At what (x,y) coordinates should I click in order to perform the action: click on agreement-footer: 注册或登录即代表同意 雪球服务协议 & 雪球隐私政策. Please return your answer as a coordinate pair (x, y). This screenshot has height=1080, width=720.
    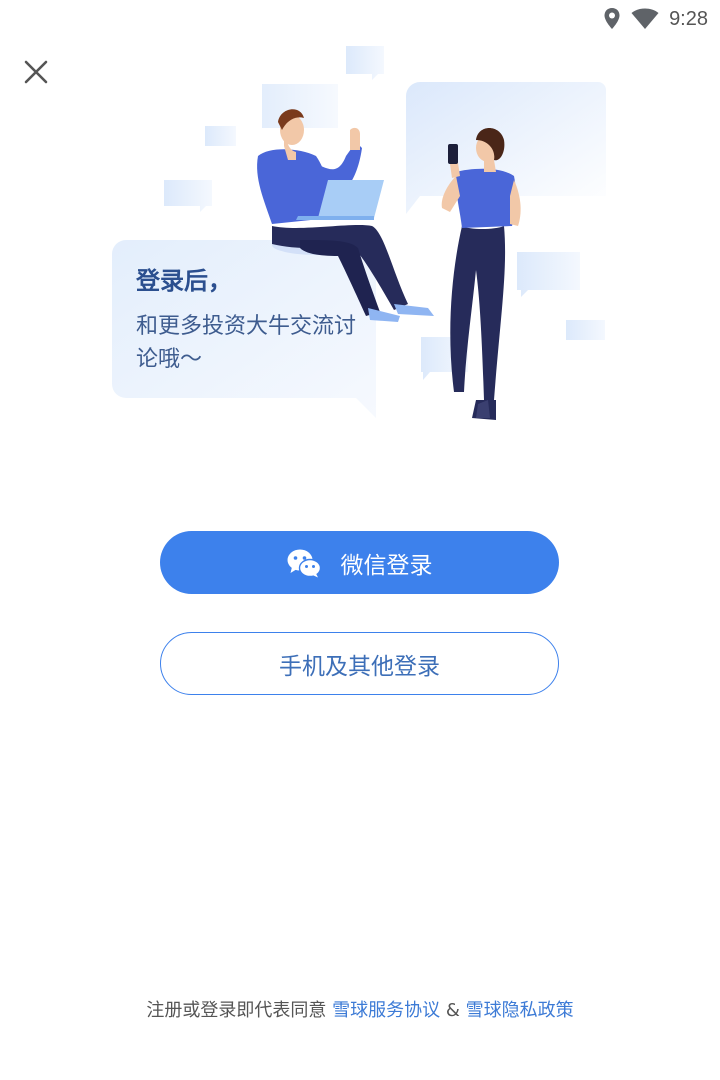
    Looking at the image, I should click on (360, 1009).